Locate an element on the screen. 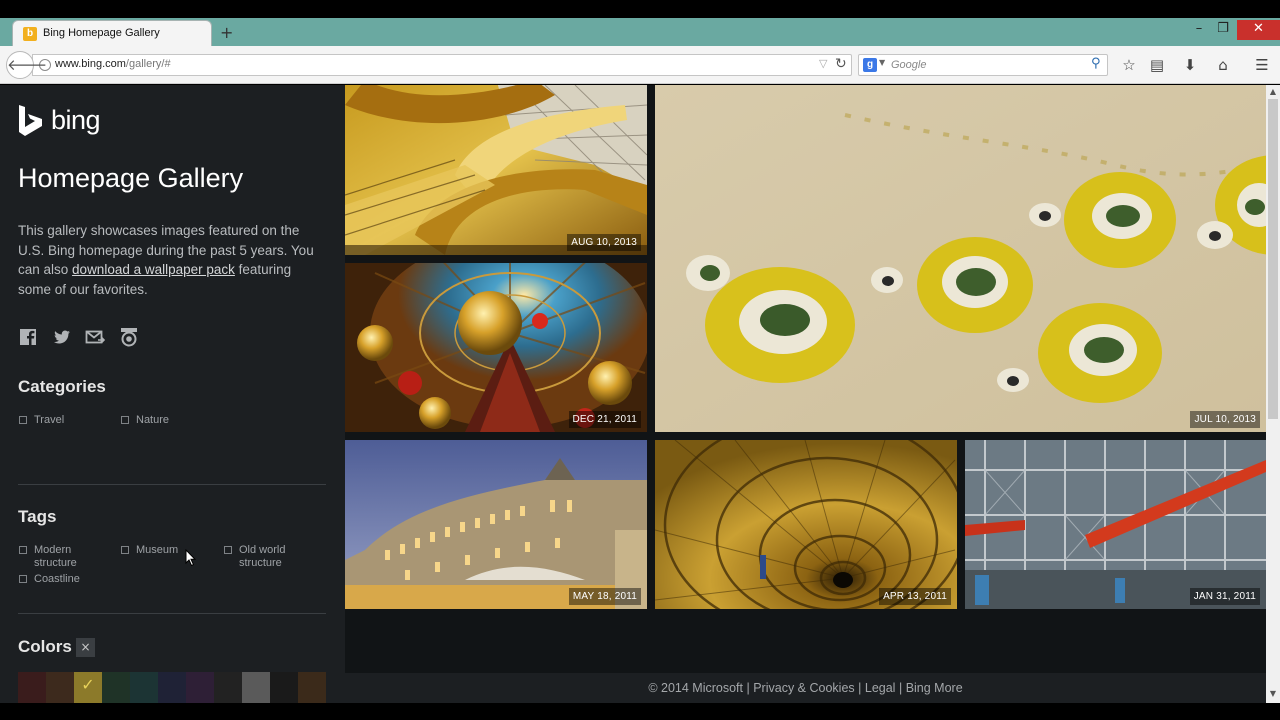 This screenshot has height=720, width=1280. checkbox-label: Modern structure is located at coordinates (55, 556).